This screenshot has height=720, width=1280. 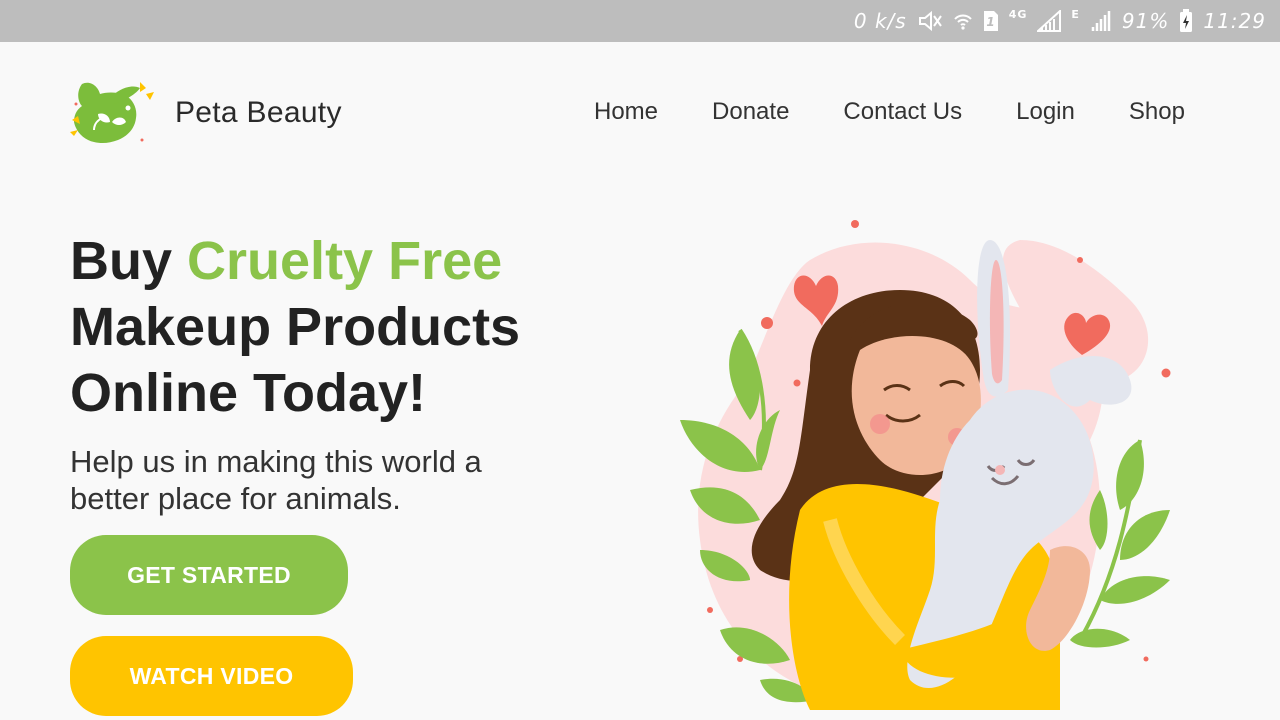 I want to click on sim-icon: 1, so click(x=991, y=21).